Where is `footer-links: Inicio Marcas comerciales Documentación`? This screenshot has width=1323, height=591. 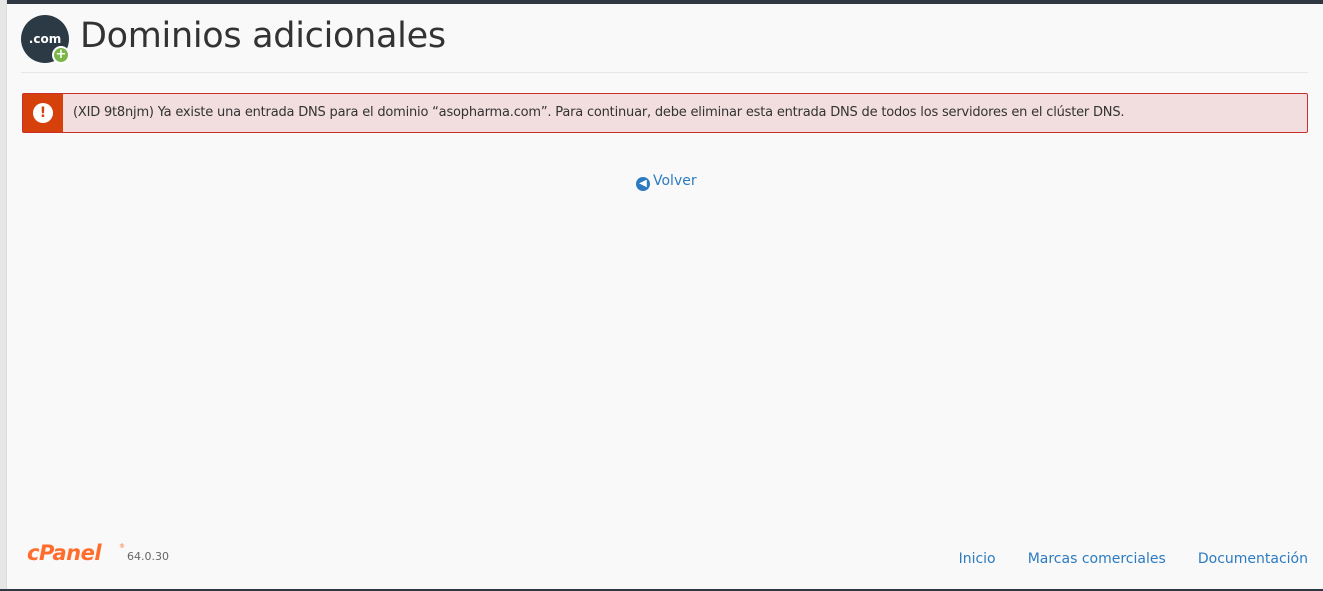
footer-links: Inicio Marcas comerciales Documentación is located at coordinates (1120, 557).